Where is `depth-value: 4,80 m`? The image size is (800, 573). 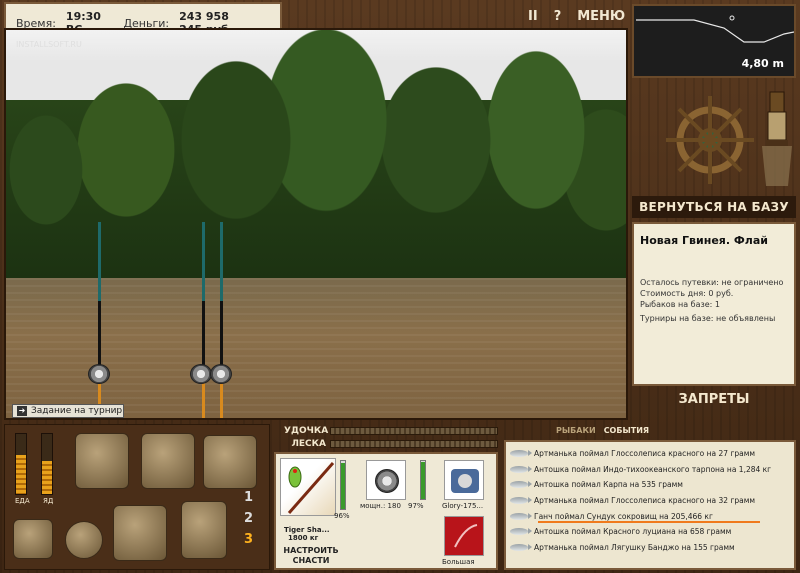
depth-value: 4,80 m is located at coordinates (762, 63).